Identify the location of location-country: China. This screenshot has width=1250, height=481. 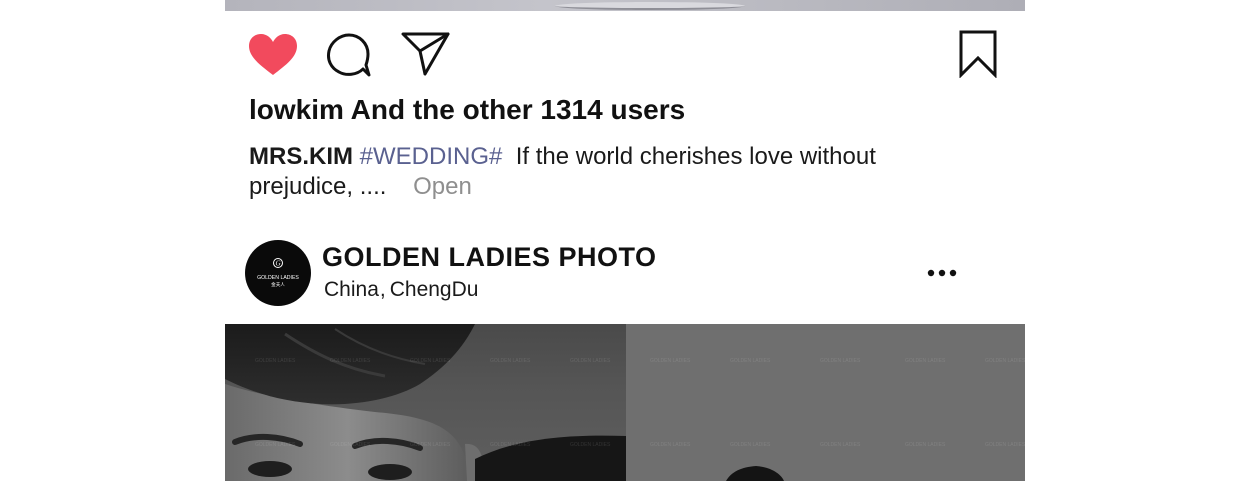
(351, 289).